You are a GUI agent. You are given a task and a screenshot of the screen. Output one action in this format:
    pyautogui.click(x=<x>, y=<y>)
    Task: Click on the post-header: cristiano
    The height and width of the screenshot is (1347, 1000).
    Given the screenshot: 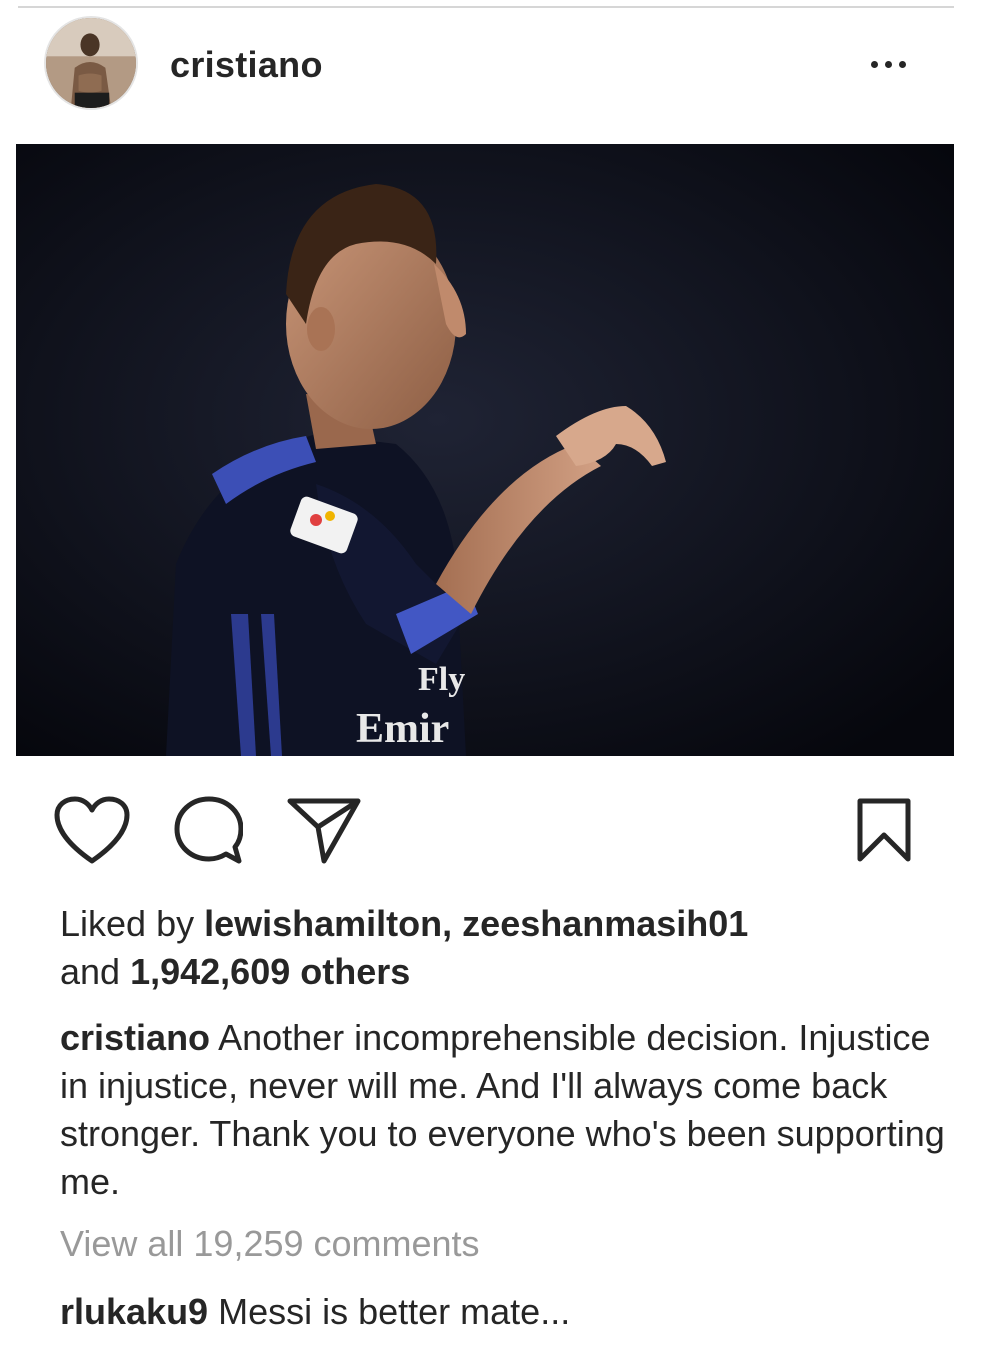 What is the action you would take?
    pyautogui.click(x=500, y=68)
    